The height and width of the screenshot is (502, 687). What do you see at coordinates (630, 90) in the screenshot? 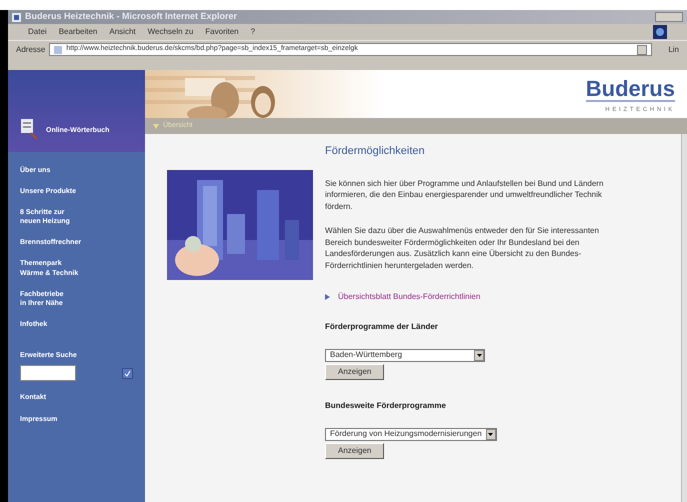
I see `logo: Buderus` at bounding box center [630, 90].